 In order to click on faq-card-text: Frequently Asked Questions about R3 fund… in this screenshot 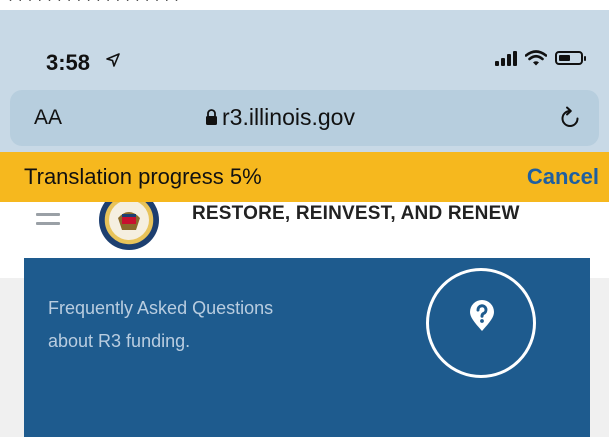, I will do `click(188, 325)`.